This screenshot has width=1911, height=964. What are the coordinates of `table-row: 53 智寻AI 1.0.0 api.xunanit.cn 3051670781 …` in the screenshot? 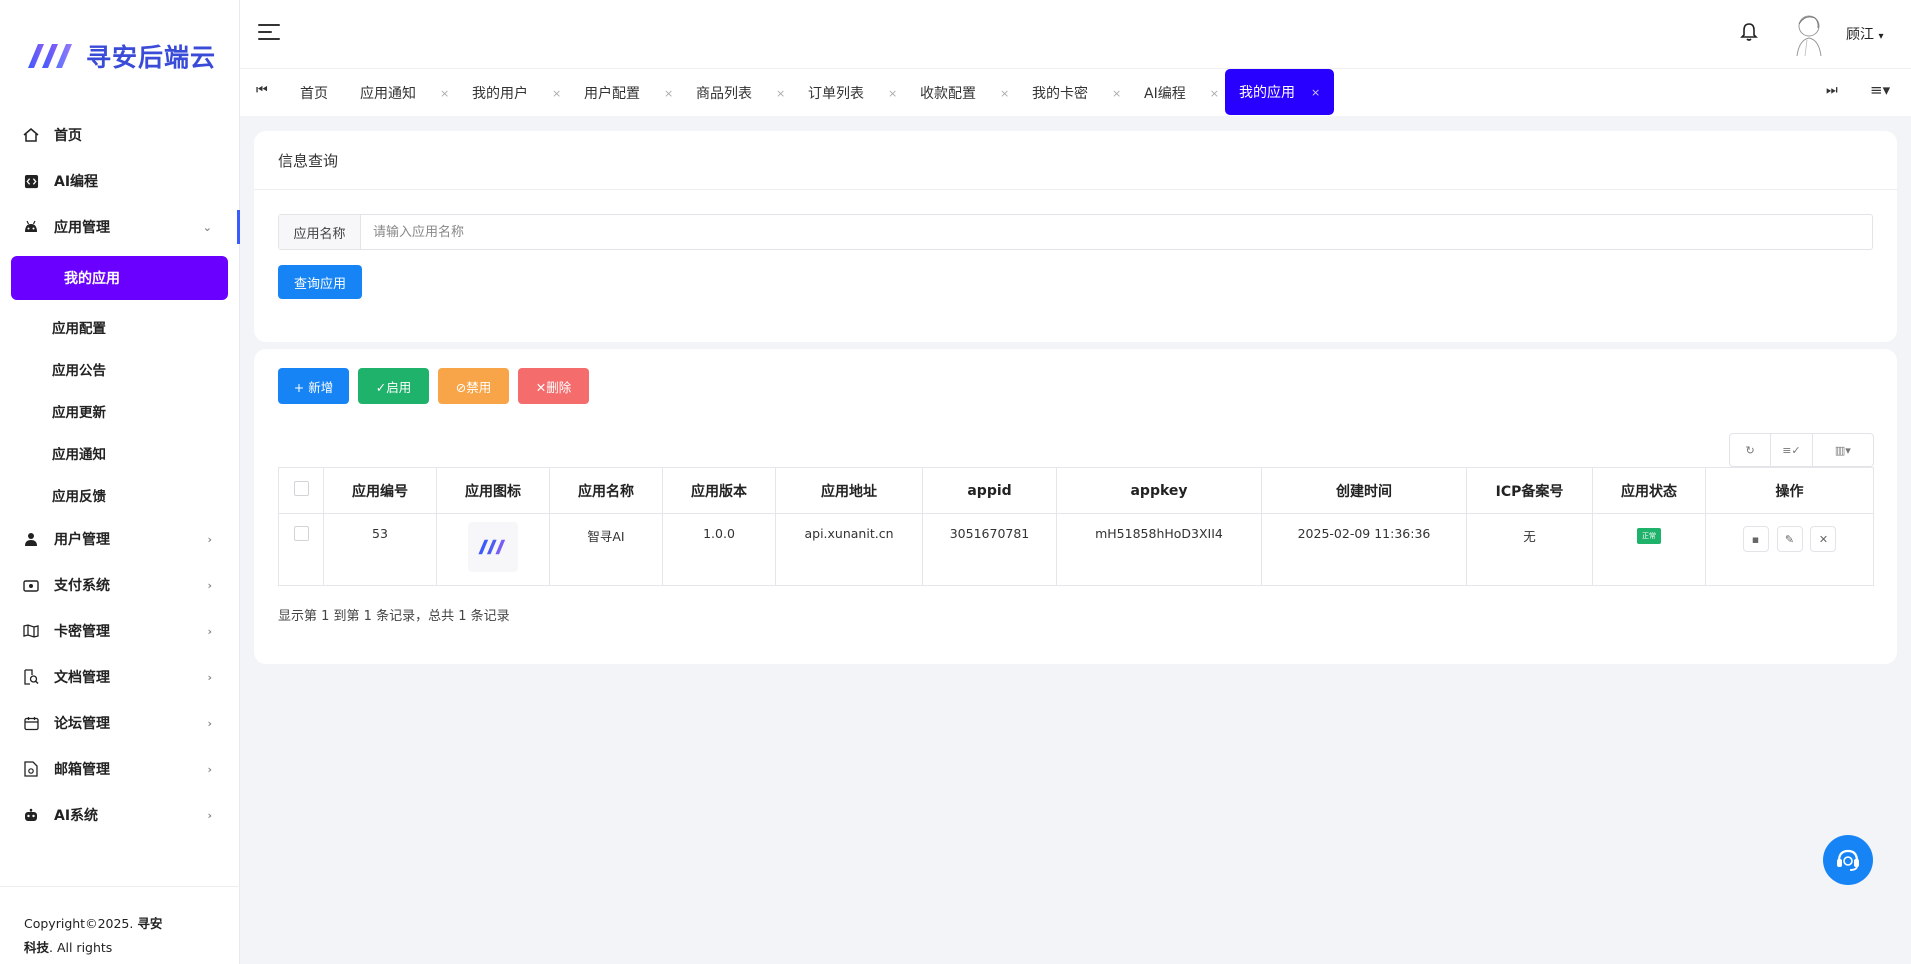 It's located at (1076, 549).